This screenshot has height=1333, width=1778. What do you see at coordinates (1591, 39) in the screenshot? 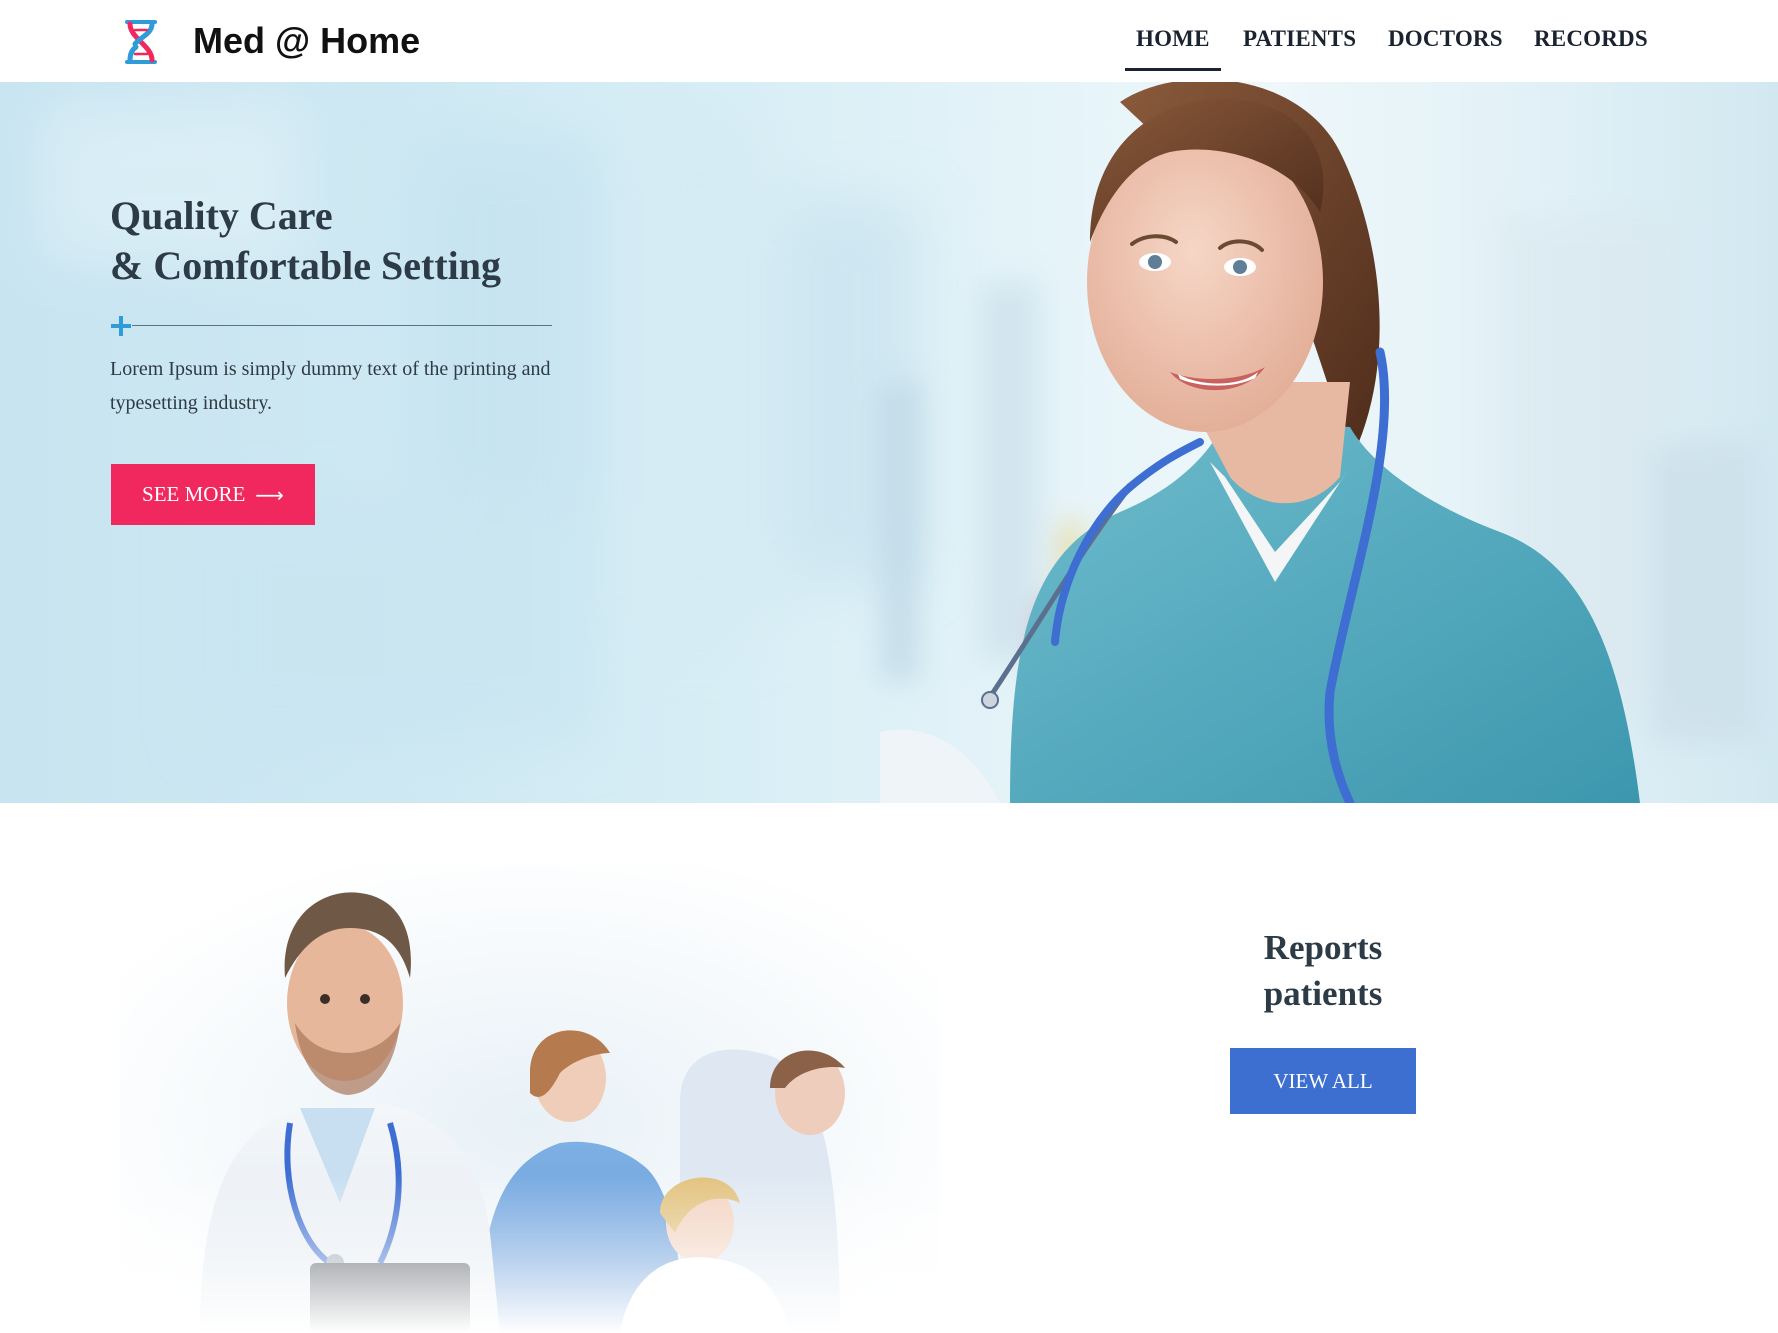
I see `nav-records: RECORDS` at bounding box center [1591, 39].